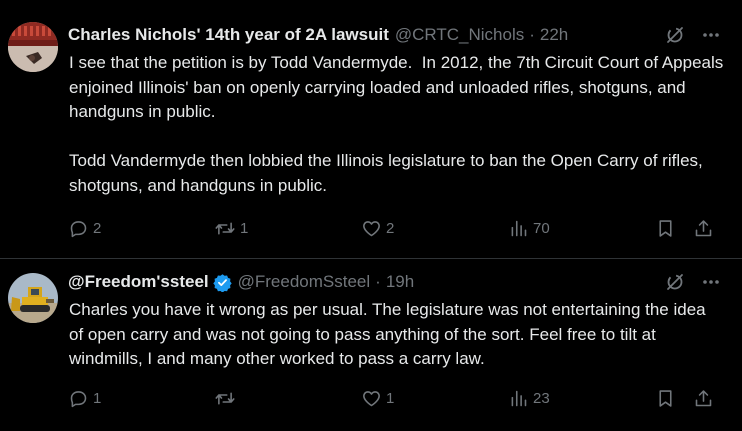  Describe the element at coordinates (97, 228) in the screenshot. I see `reply-count: 2` at that location.